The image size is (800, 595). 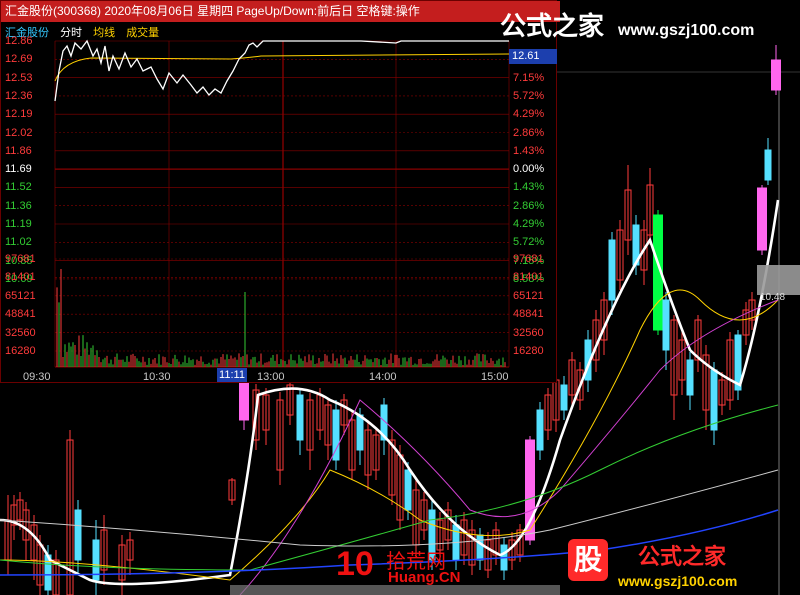 I want to click on time-axis-label: 14:00, so click(x=383, y=377).